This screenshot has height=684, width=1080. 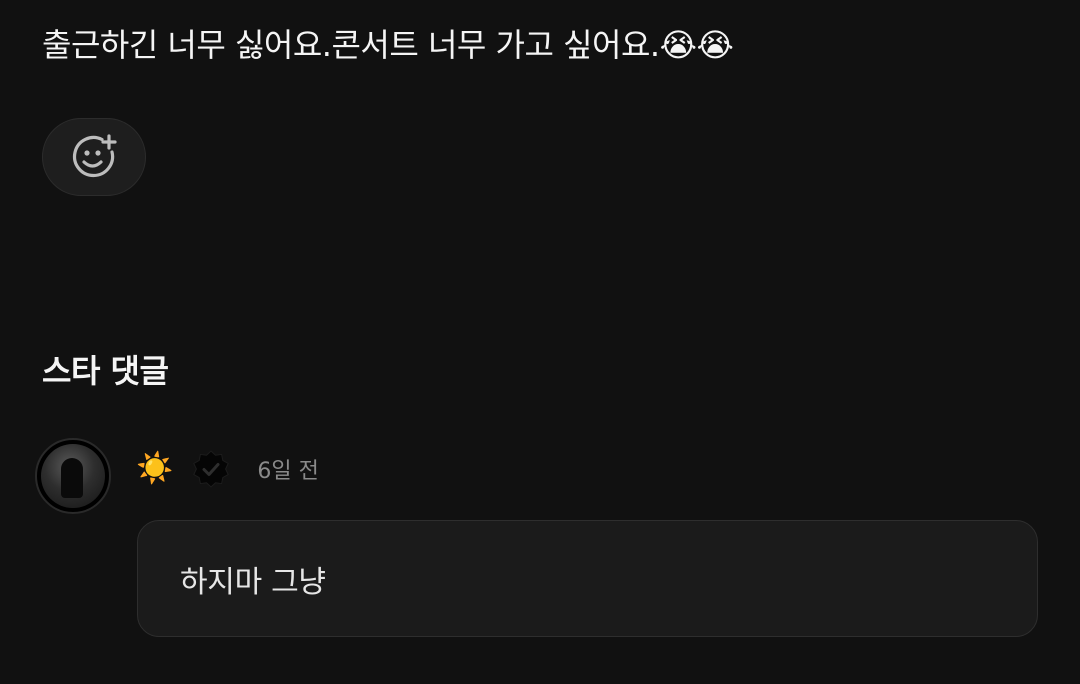 I want to click on comment-bubble: 하지마 그냥, so click(x=587, y=578).